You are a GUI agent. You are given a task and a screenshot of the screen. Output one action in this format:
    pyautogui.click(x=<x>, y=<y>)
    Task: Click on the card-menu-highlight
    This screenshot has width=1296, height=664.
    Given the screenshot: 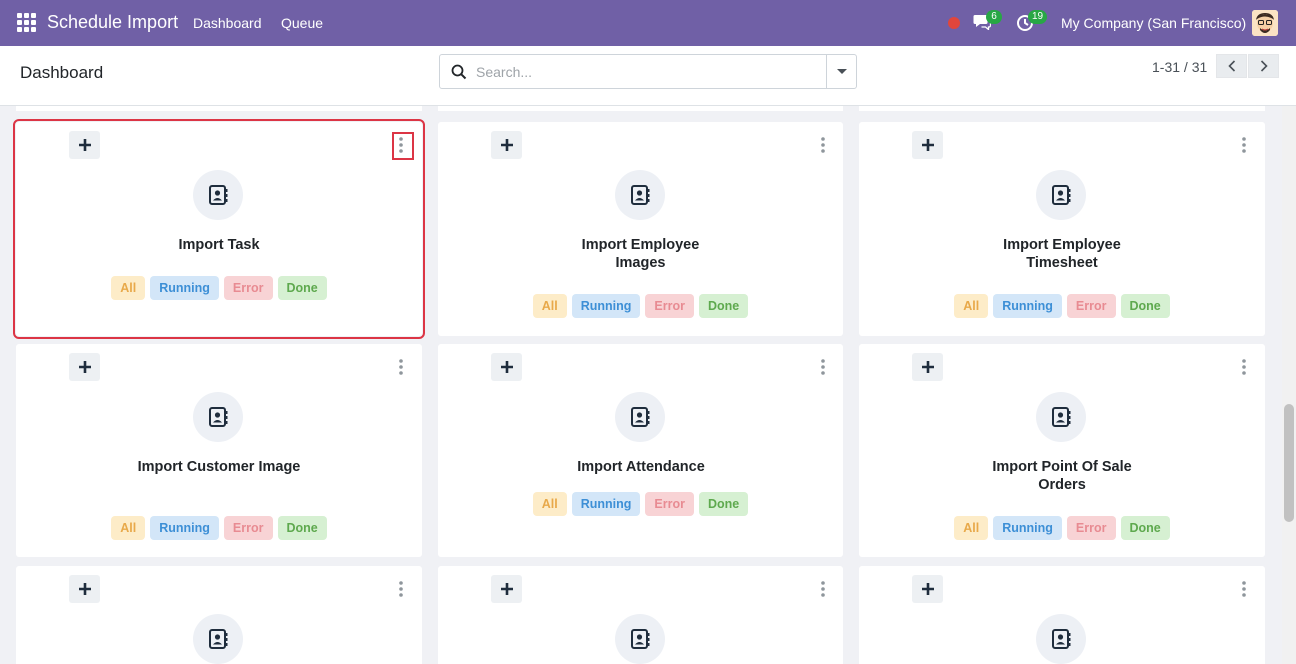 What is the action you would take?
    pyautogui.click(x=403, y=146)
    